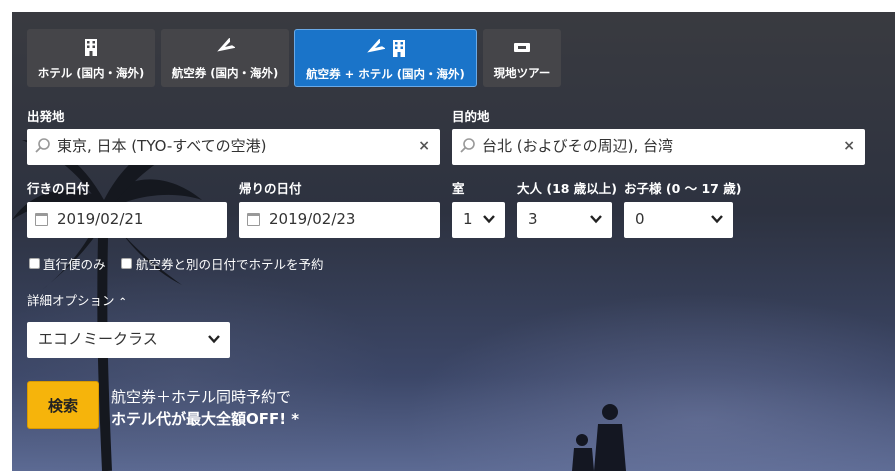 The image size is (895, 471). Describe the element at coordinates (468, 219) in the screenshot. I see `rooms-value: 1` at that location.